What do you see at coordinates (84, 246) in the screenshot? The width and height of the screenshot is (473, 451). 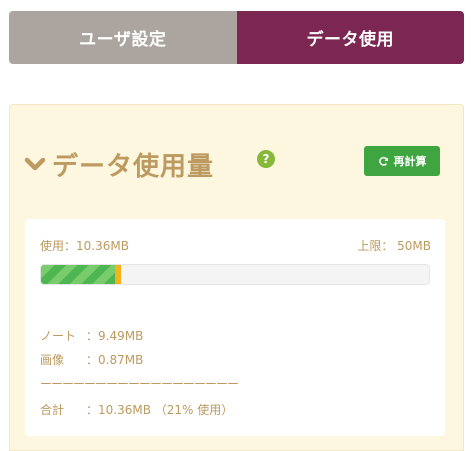 I see `used-amount: 使用：10.36MB` at bounding box center [84, 246].